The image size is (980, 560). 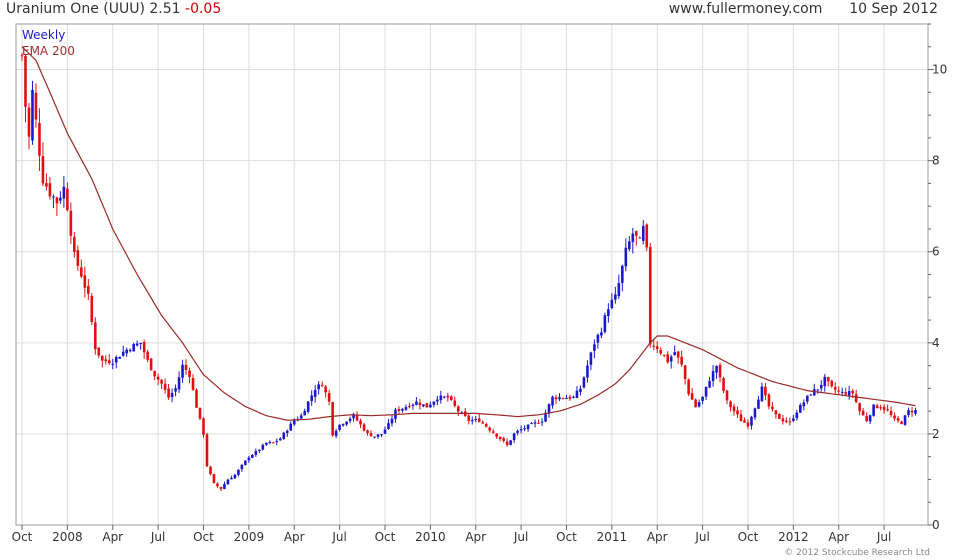 I want to click on x-tick-label: 2010, so click(x=430, y=537).